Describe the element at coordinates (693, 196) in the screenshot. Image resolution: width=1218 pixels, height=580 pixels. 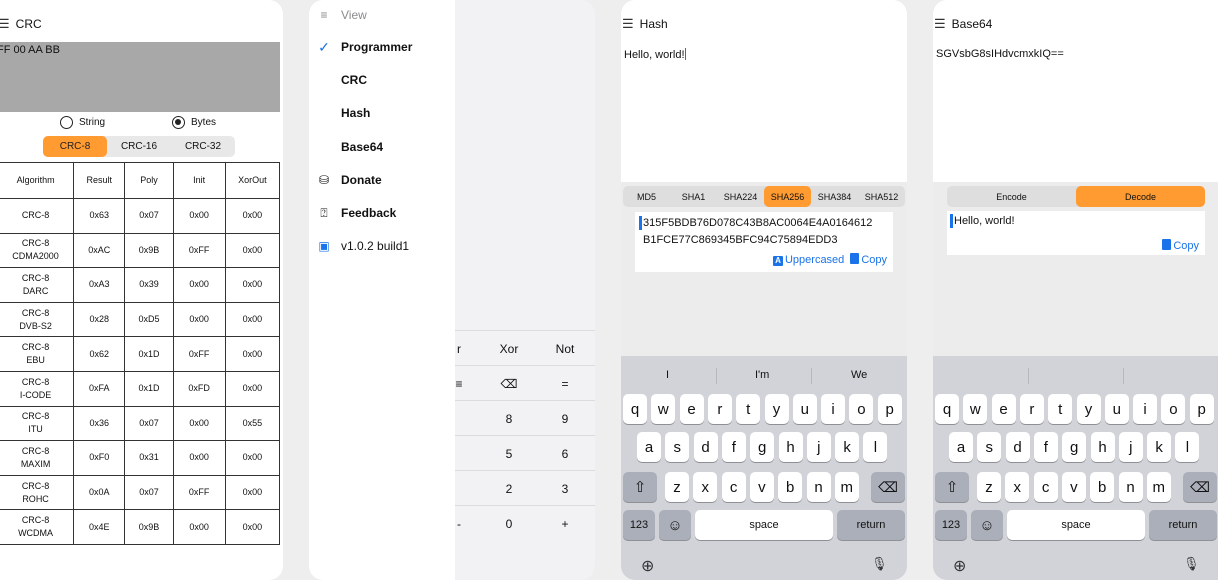
I see `tab-sha1: SHA1` at that location.